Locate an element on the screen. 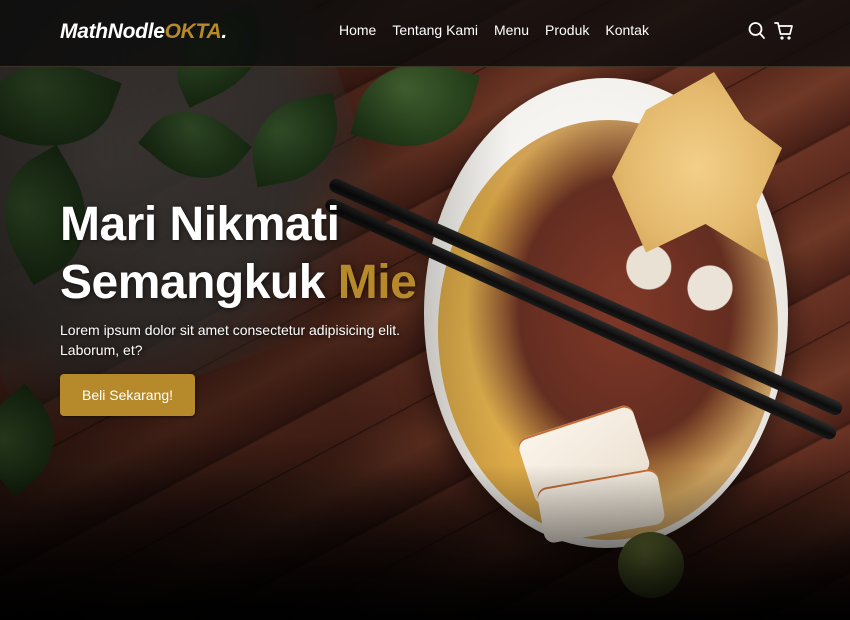  nav-link-home: Home is located at coordinates (357, 30).